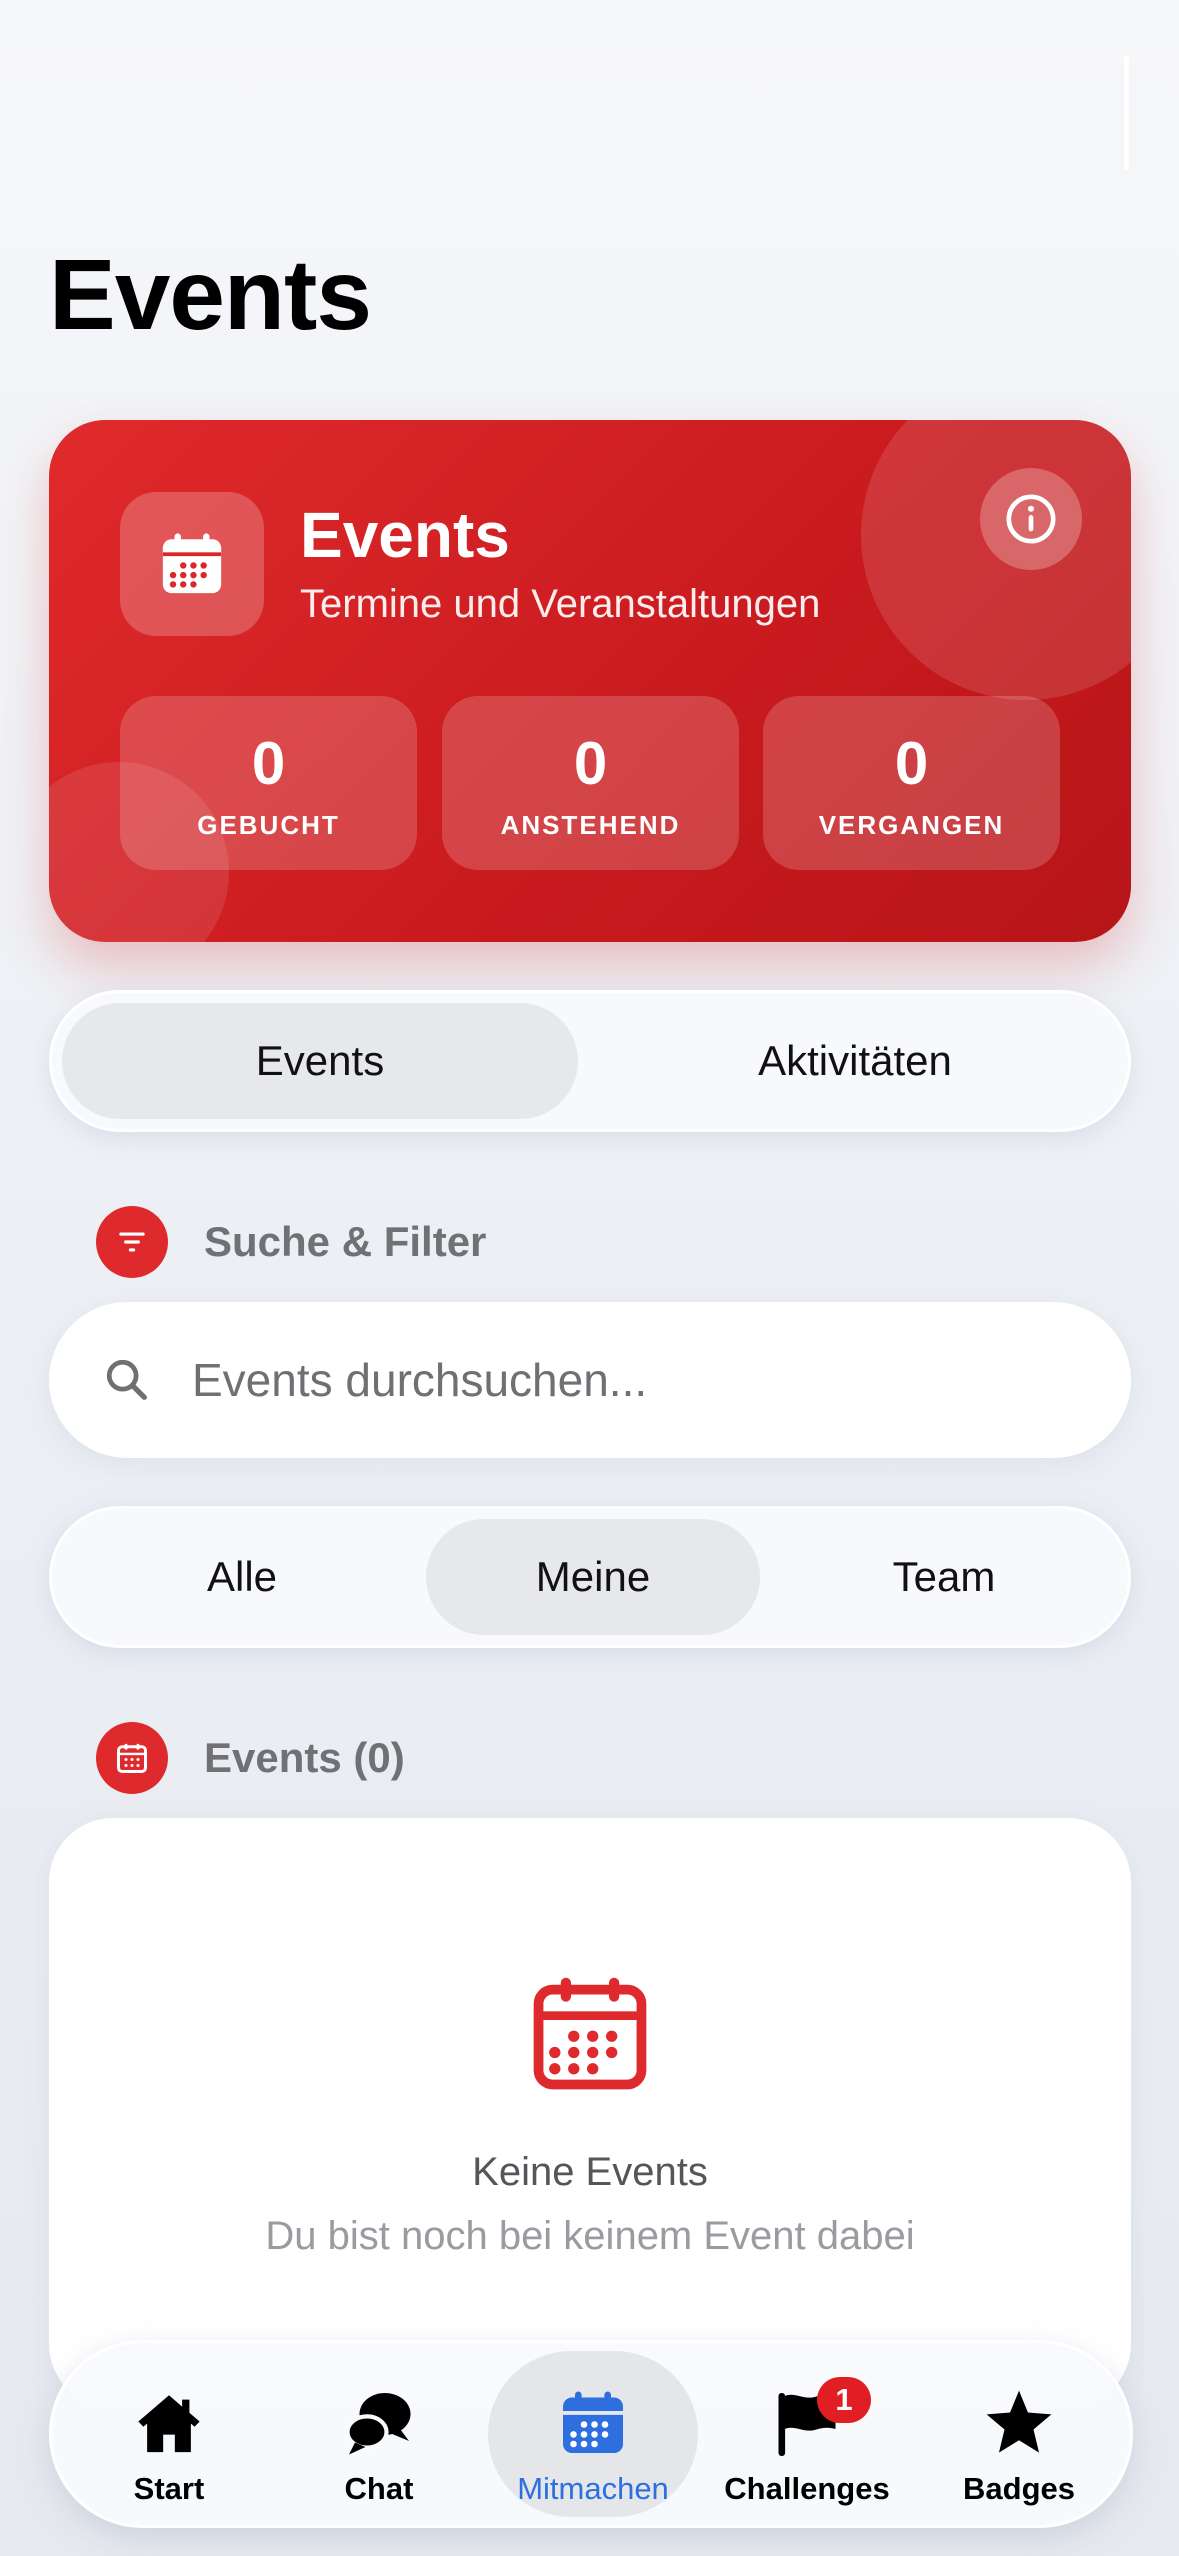  I want to click on filter-section-header: Suche & Filter, so click(291, 1242).